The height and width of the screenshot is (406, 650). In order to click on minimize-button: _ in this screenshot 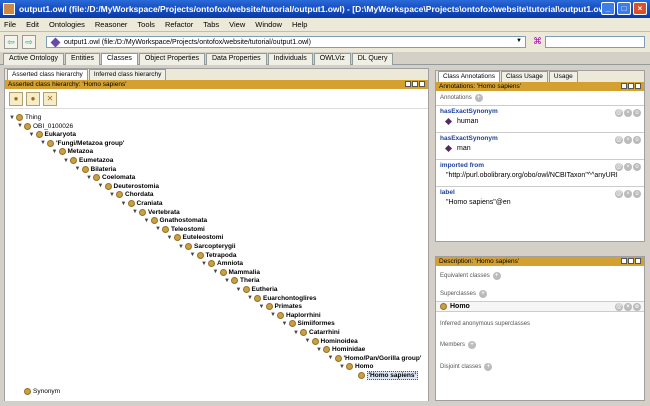, I will do `click(608, 8)`.